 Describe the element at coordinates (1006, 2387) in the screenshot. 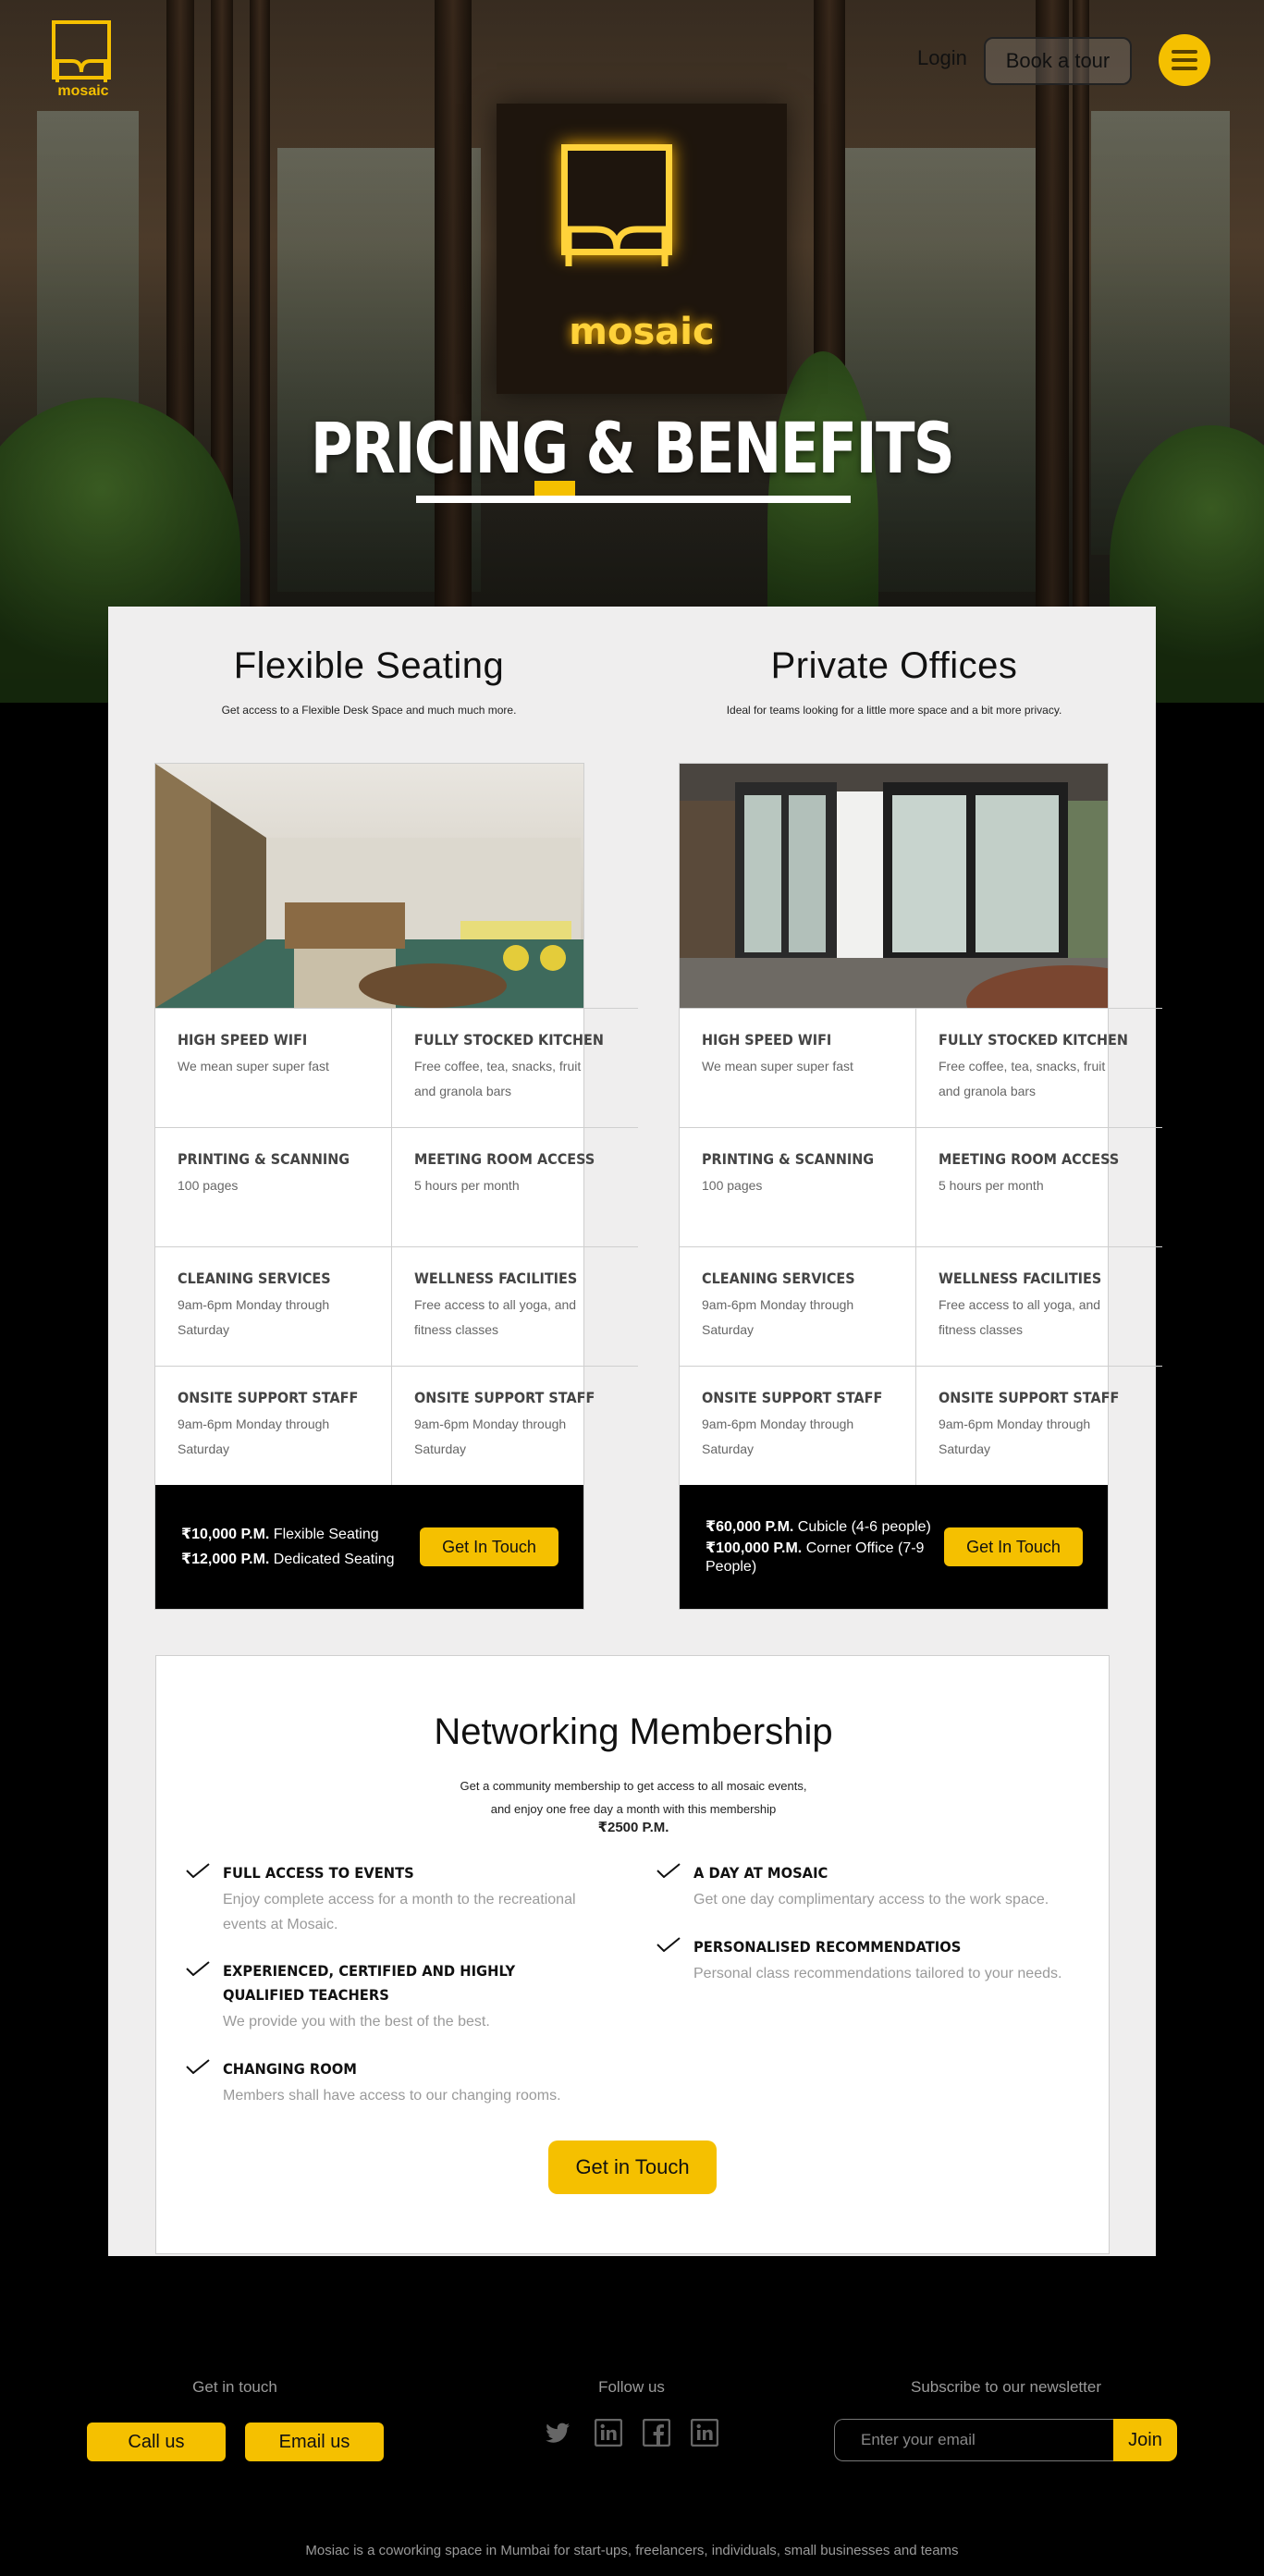

I see `newsletter-label: Subscribe to our newsletter` at that location.